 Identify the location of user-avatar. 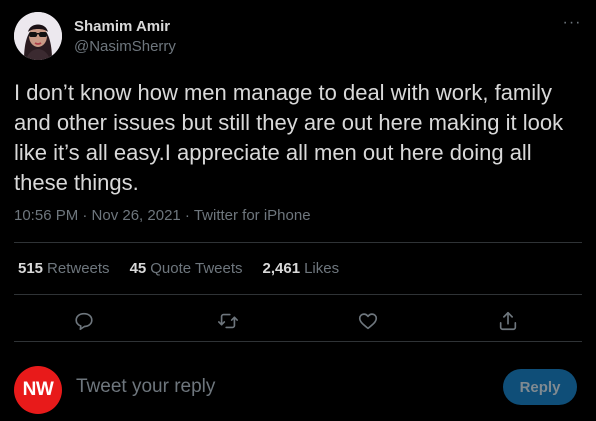
(38, 36).